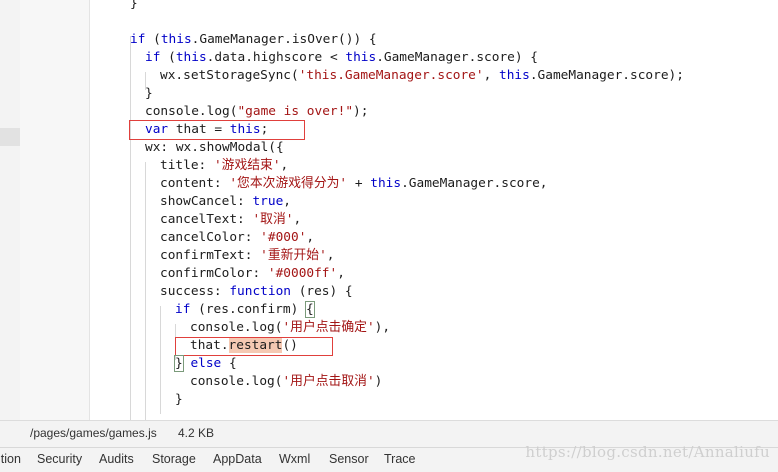  Describe the element at coordinates (434, 94) in the screenshot. I see `code-line: 156}` at that location.